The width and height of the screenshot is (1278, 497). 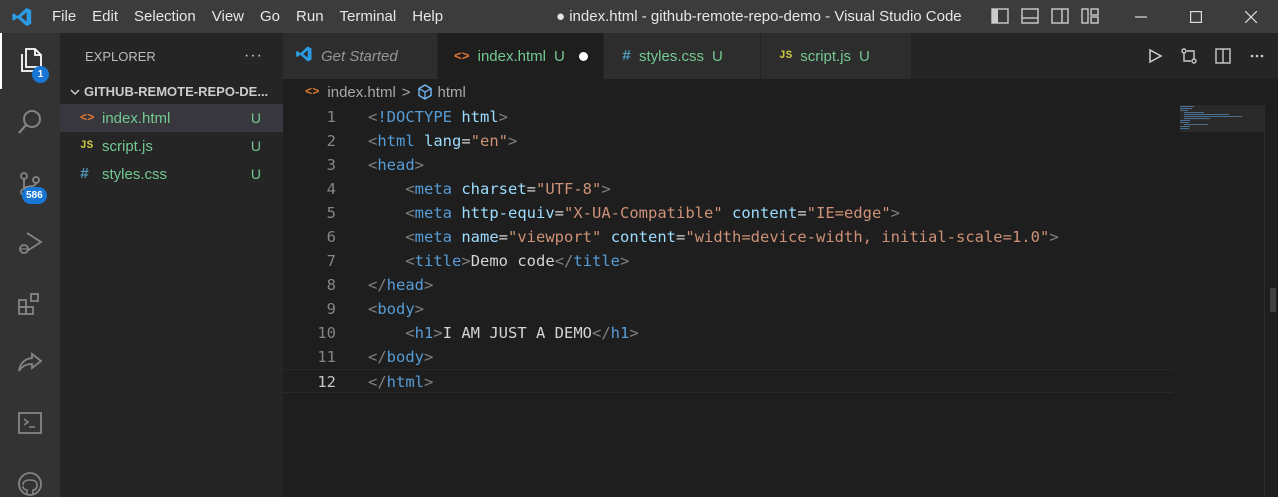 What do you see at coordinates (331, 261) in the screenshot?
I see `line-number: 7` at bounding box center [331, 261].